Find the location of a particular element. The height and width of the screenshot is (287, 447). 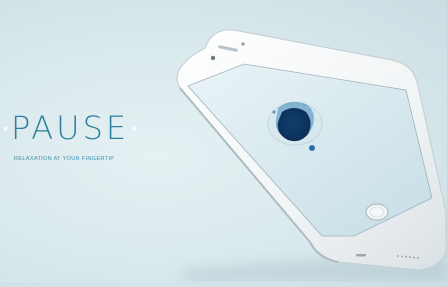

charge-port-icon is located at coordinates (361, 255).